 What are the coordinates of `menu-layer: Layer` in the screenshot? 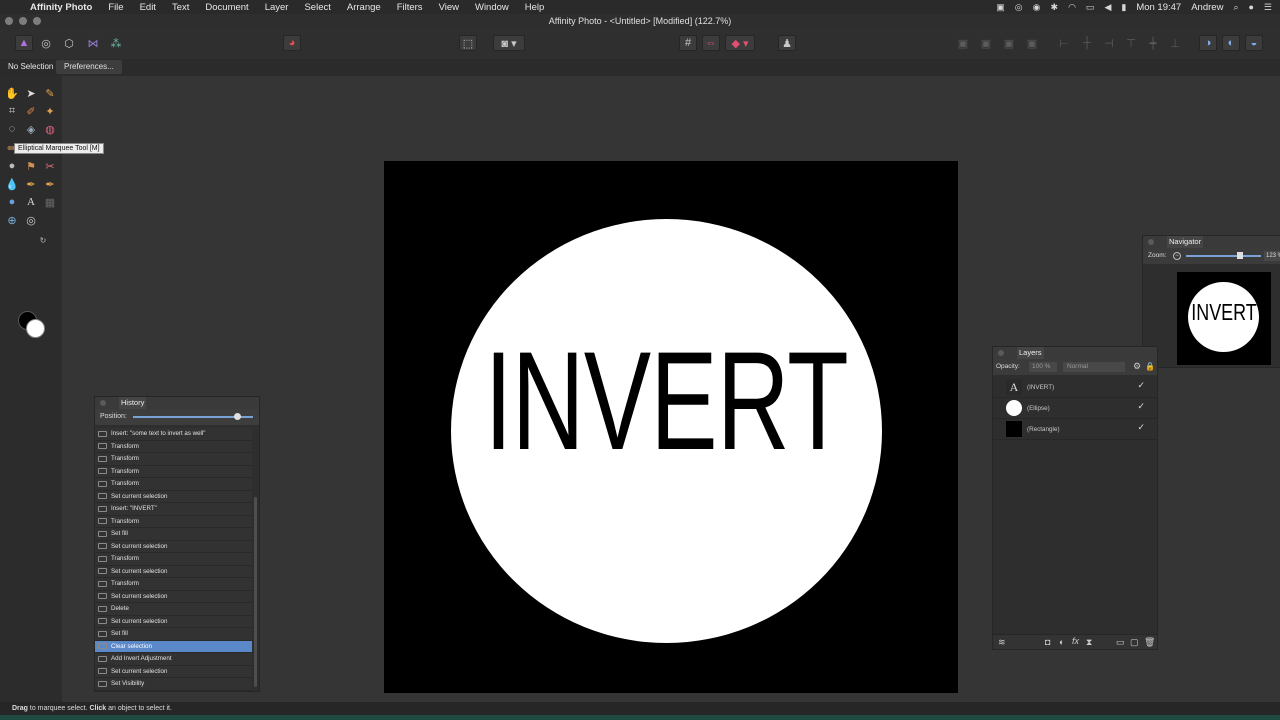 It's located at (277, 7).